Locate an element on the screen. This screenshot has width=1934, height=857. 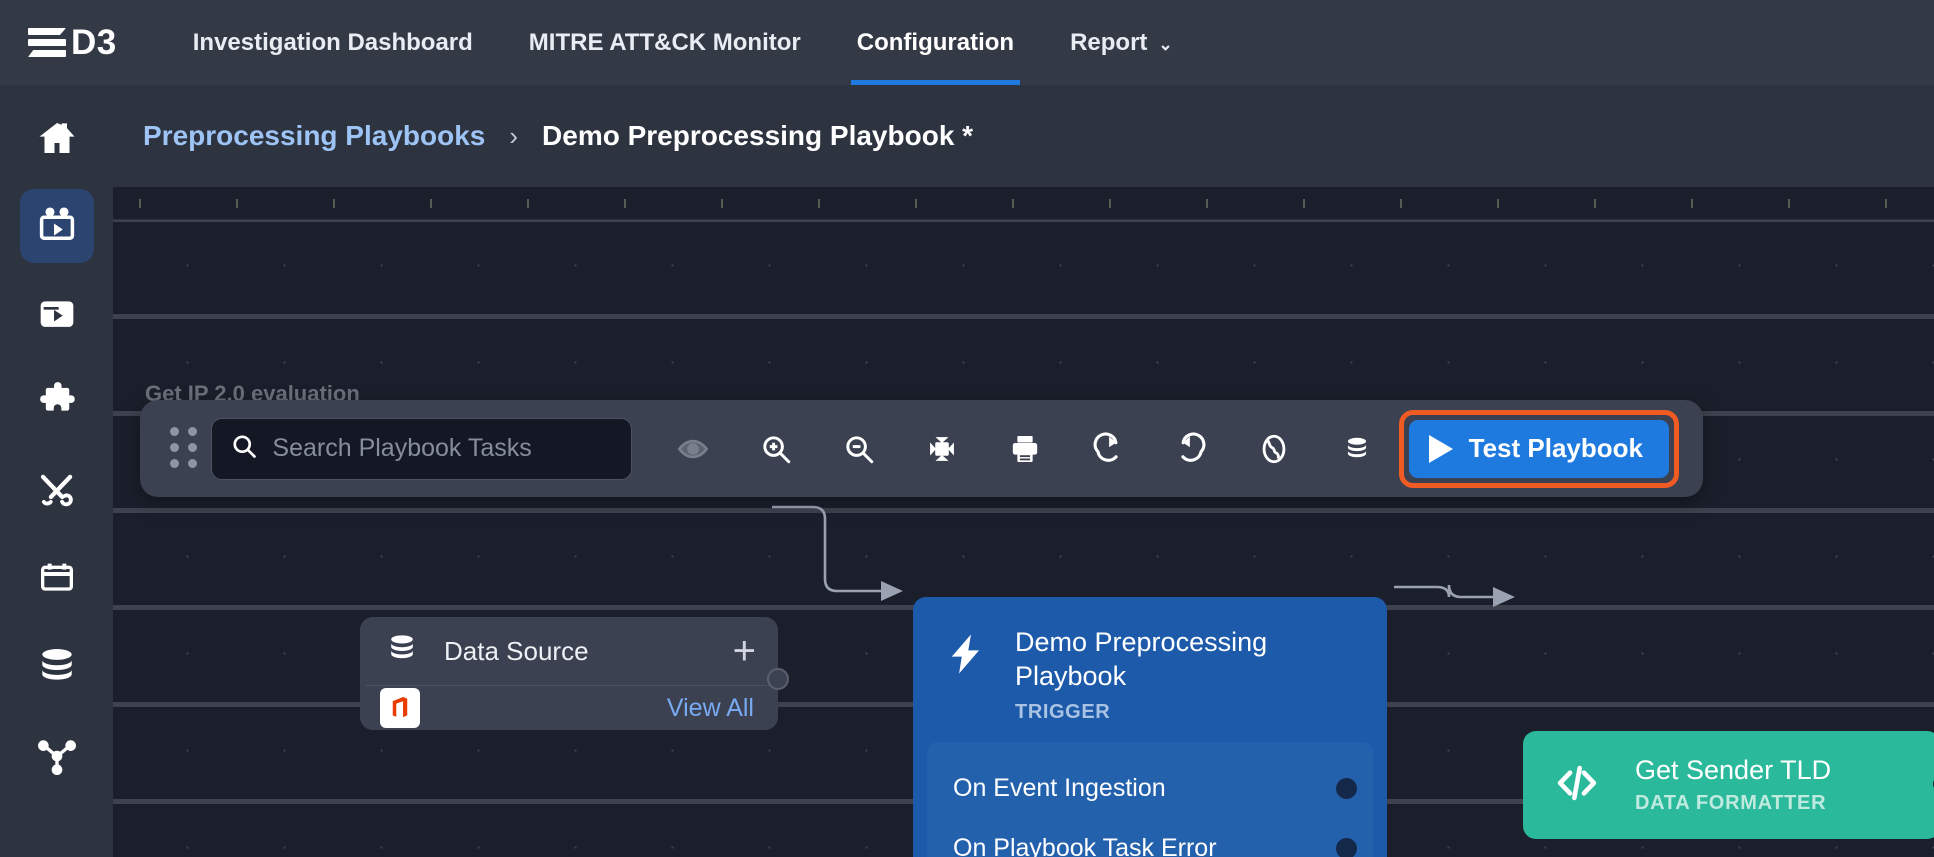
zoom-in-icon is located at coordinates (776, 449).